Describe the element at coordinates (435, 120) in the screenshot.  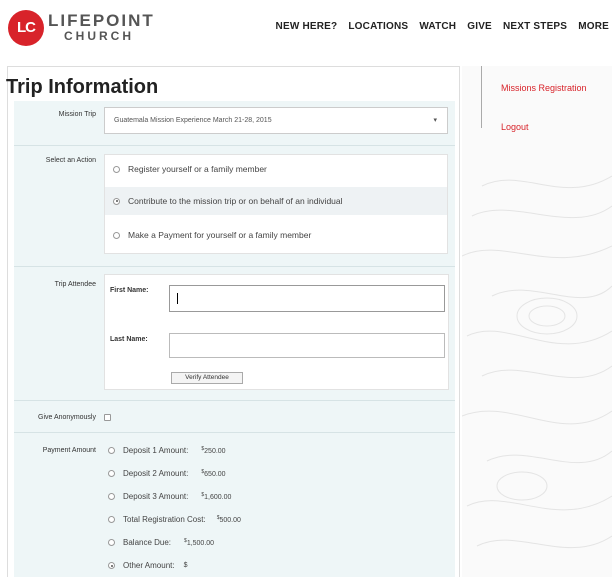
I see `chevron-down-icon: ▾` at that location.